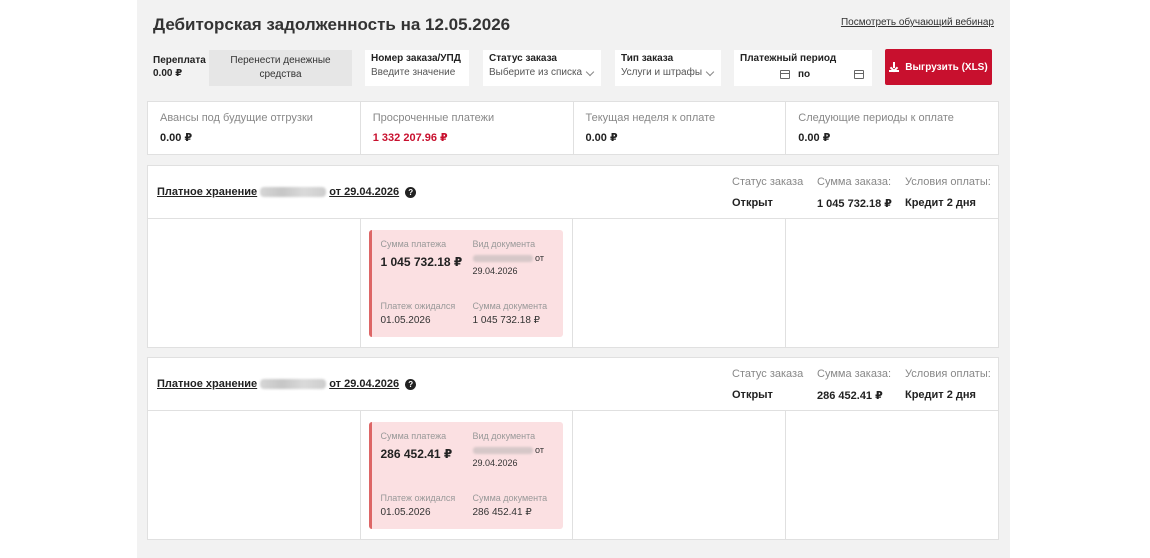  I want to click on doc-sum-value: 1 045 732.18 ₽, so click(506, 320).